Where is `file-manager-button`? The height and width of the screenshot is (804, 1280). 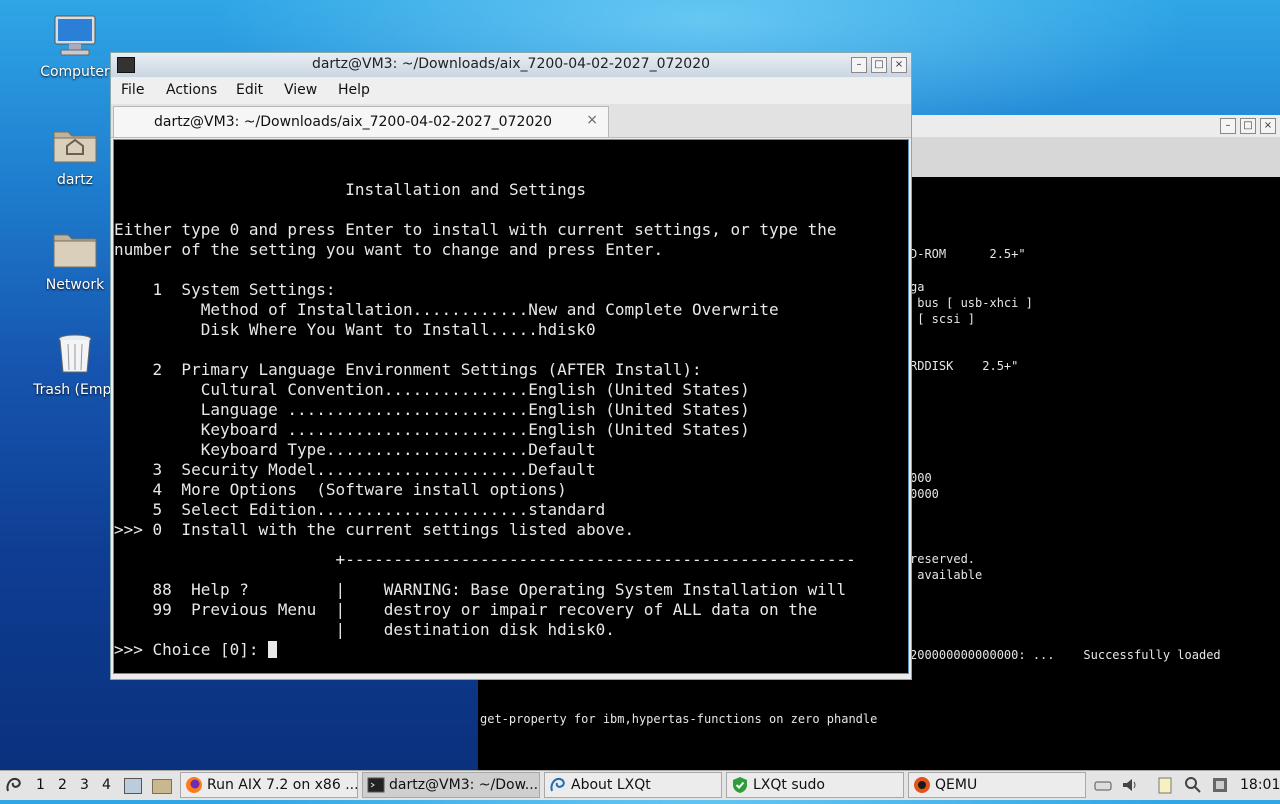
file-manager-button is located at coordinates (163, 785).